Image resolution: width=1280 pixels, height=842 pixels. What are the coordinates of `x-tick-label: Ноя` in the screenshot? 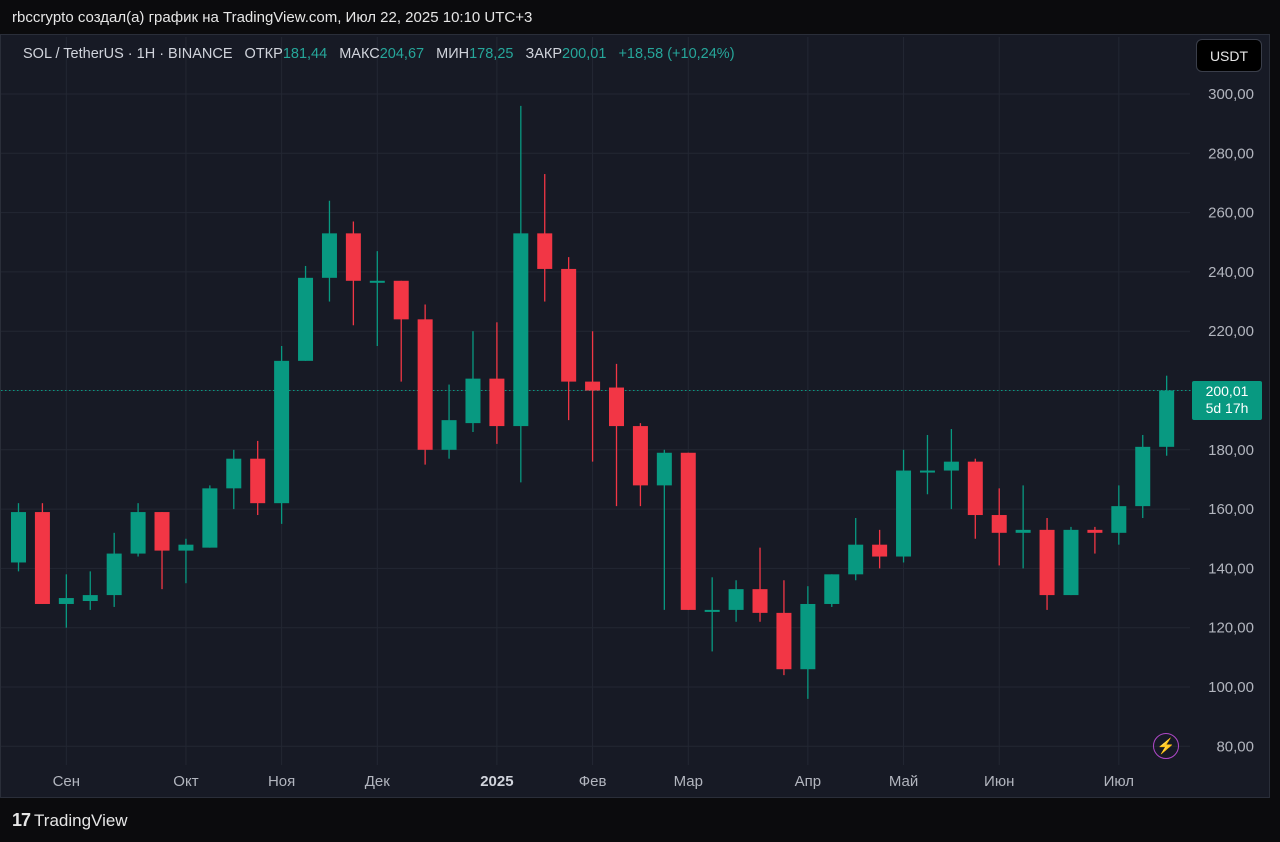 It's located at (281, 781).